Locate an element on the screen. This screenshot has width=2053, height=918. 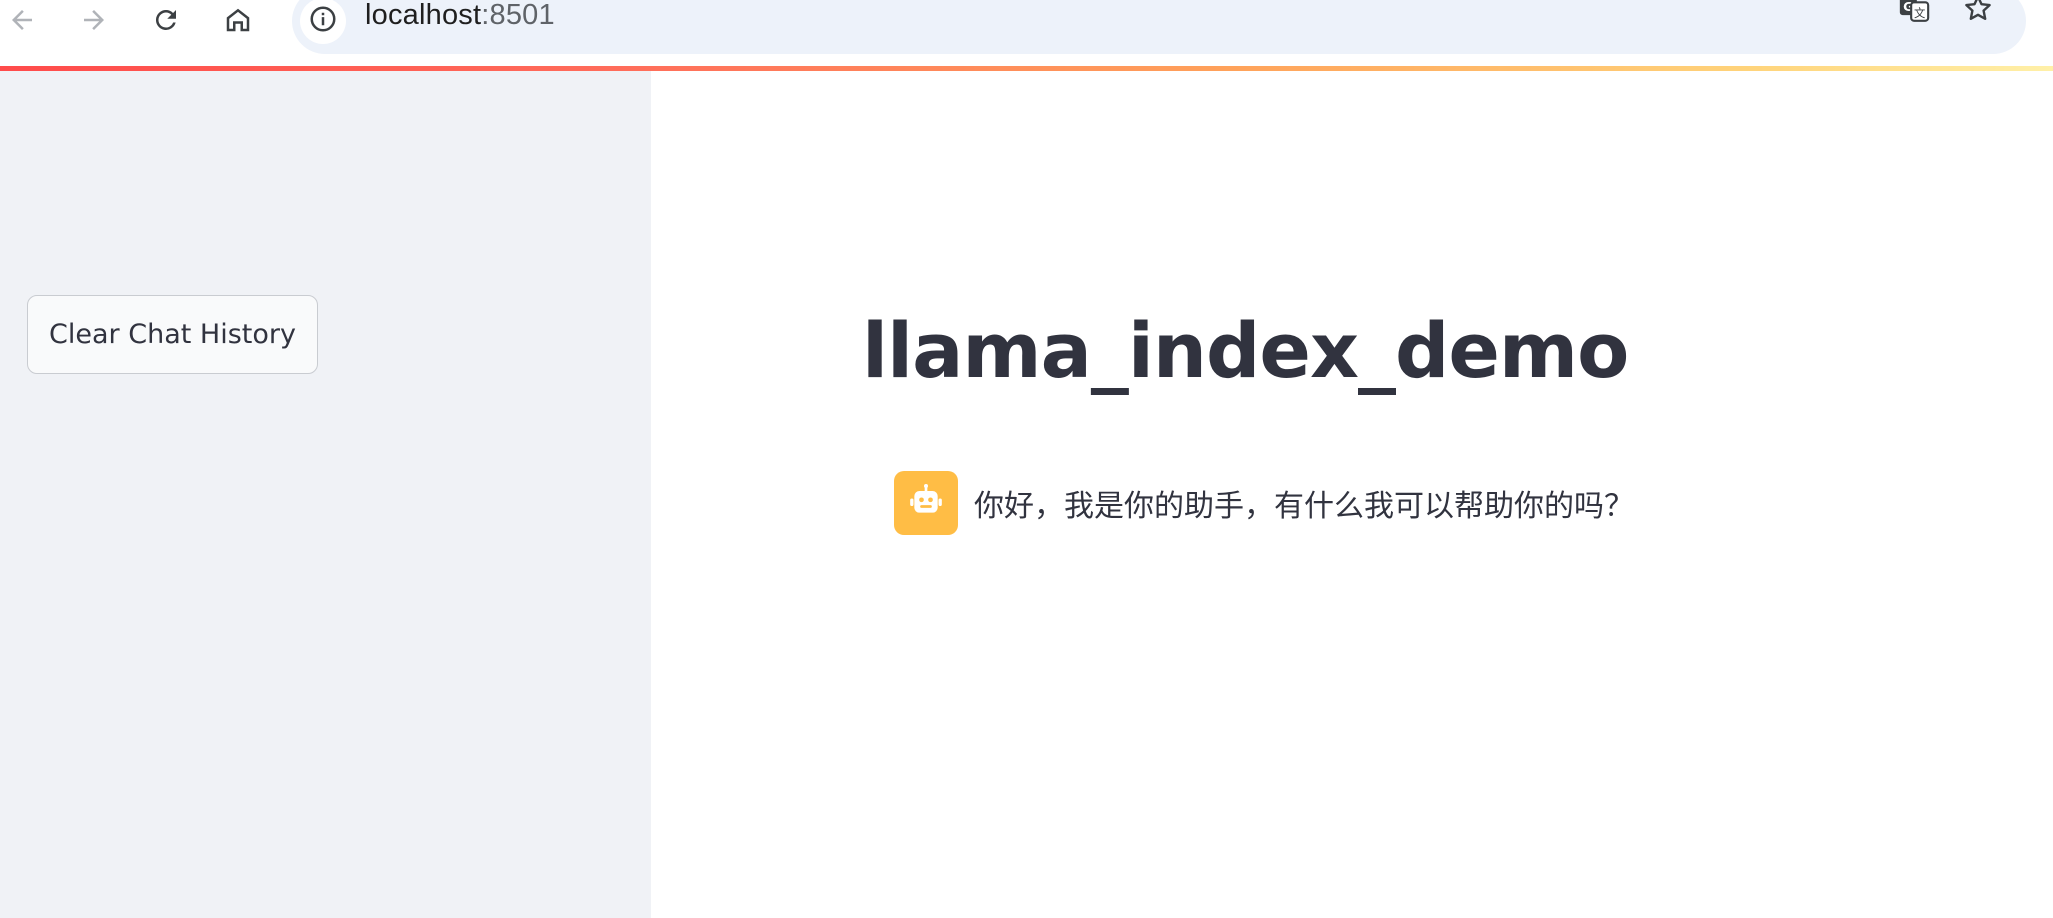
url-port: :8501 is located at coordinates (518, 15).